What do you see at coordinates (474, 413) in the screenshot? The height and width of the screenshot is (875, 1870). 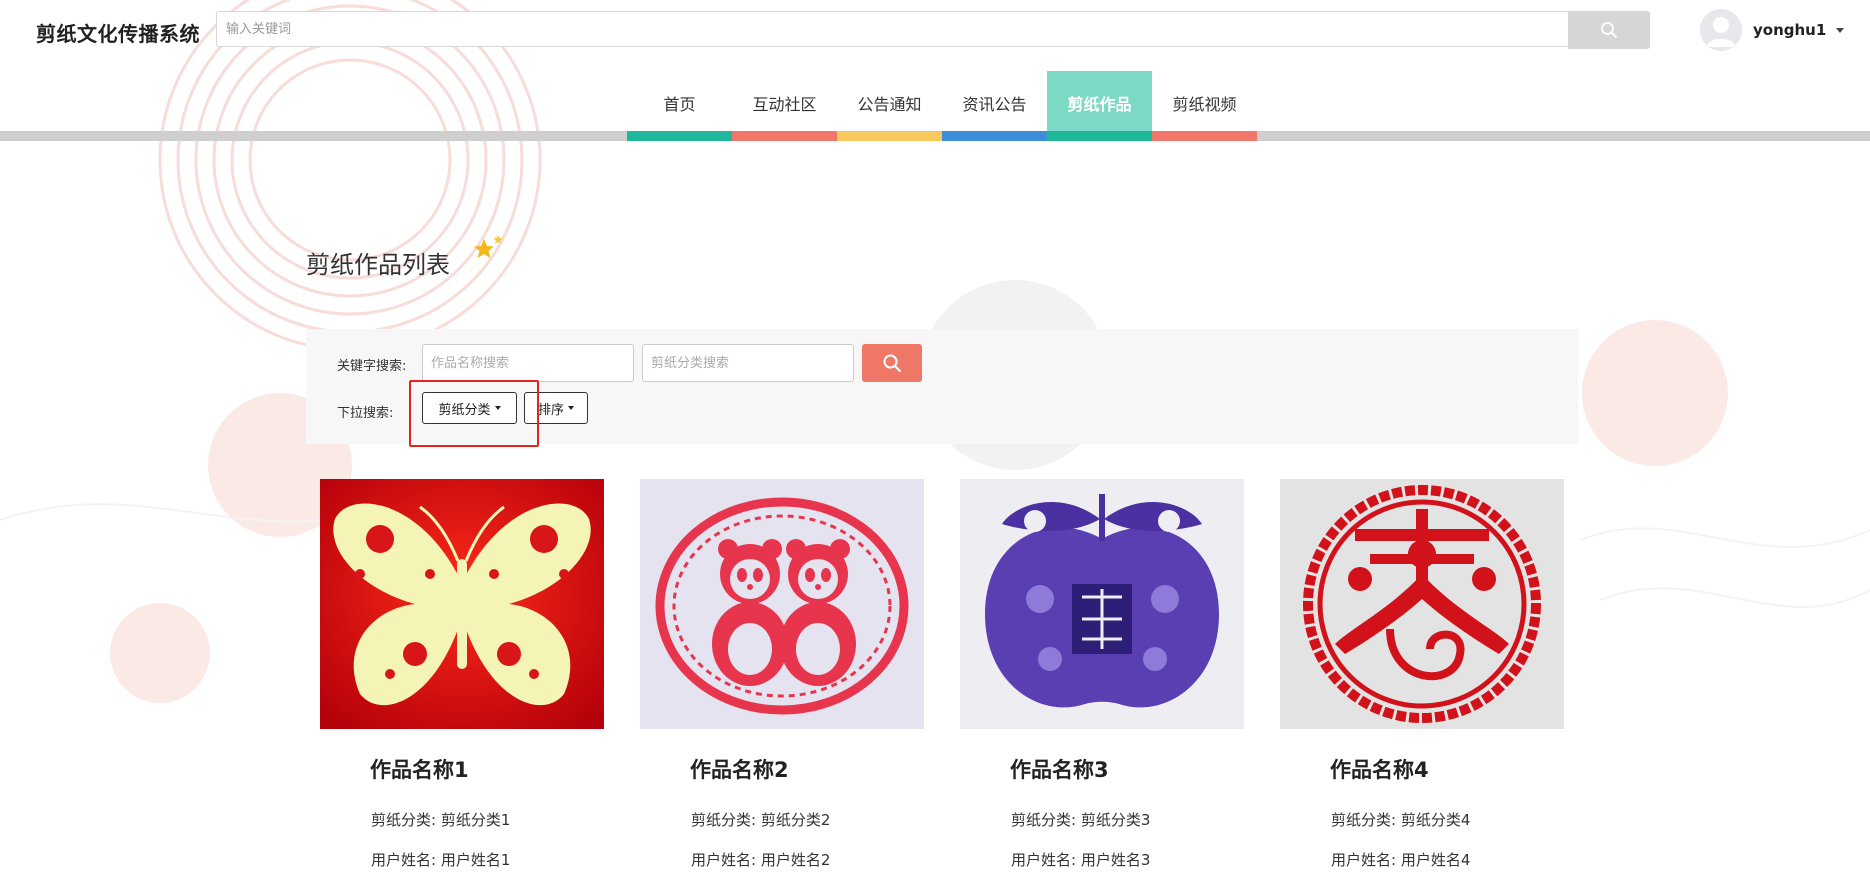 I see `highlight-annotation` at bounding box center [474, 413].